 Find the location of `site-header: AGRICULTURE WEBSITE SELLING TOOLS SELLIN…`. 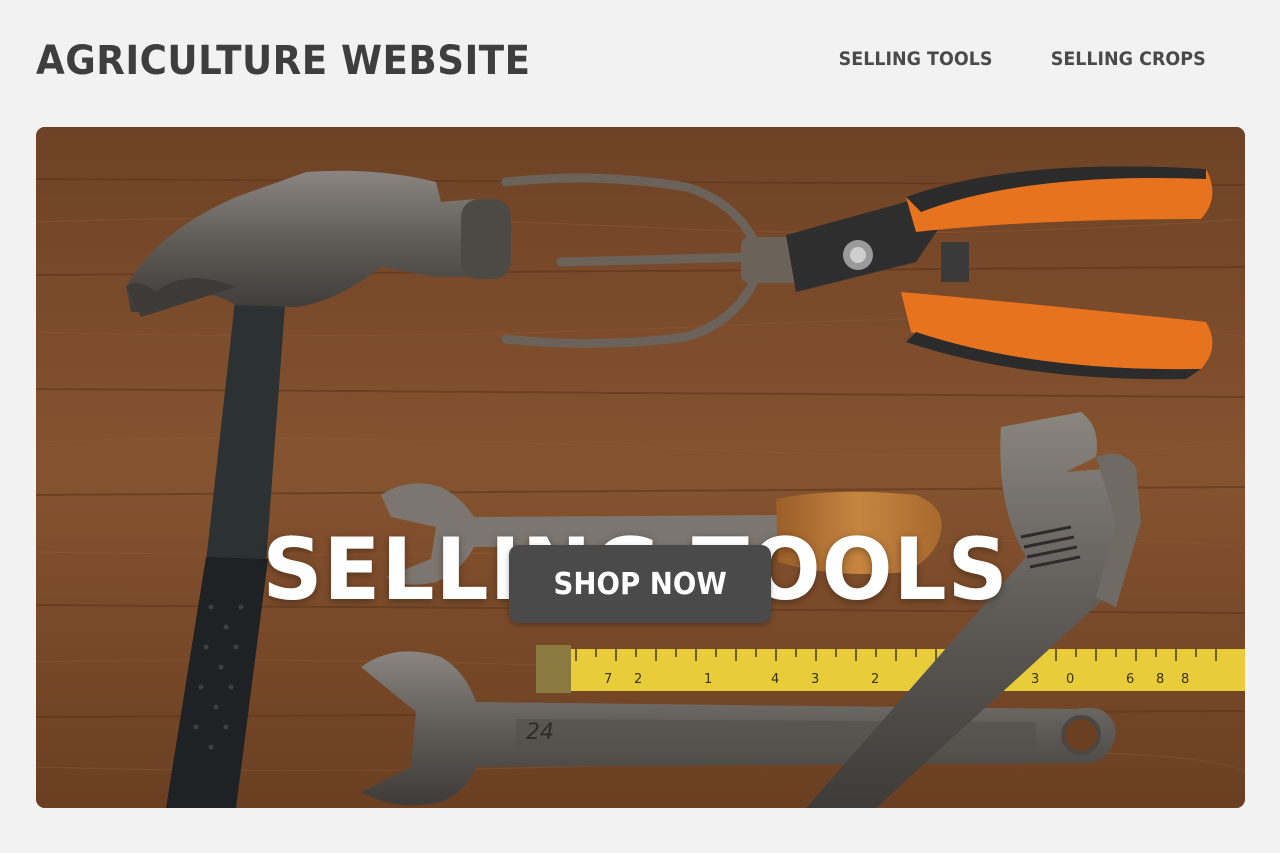

site-header: AGRICULTURE WEBSITE SELLING TOOLS SELLIN… is located at coordinates (640, 63).